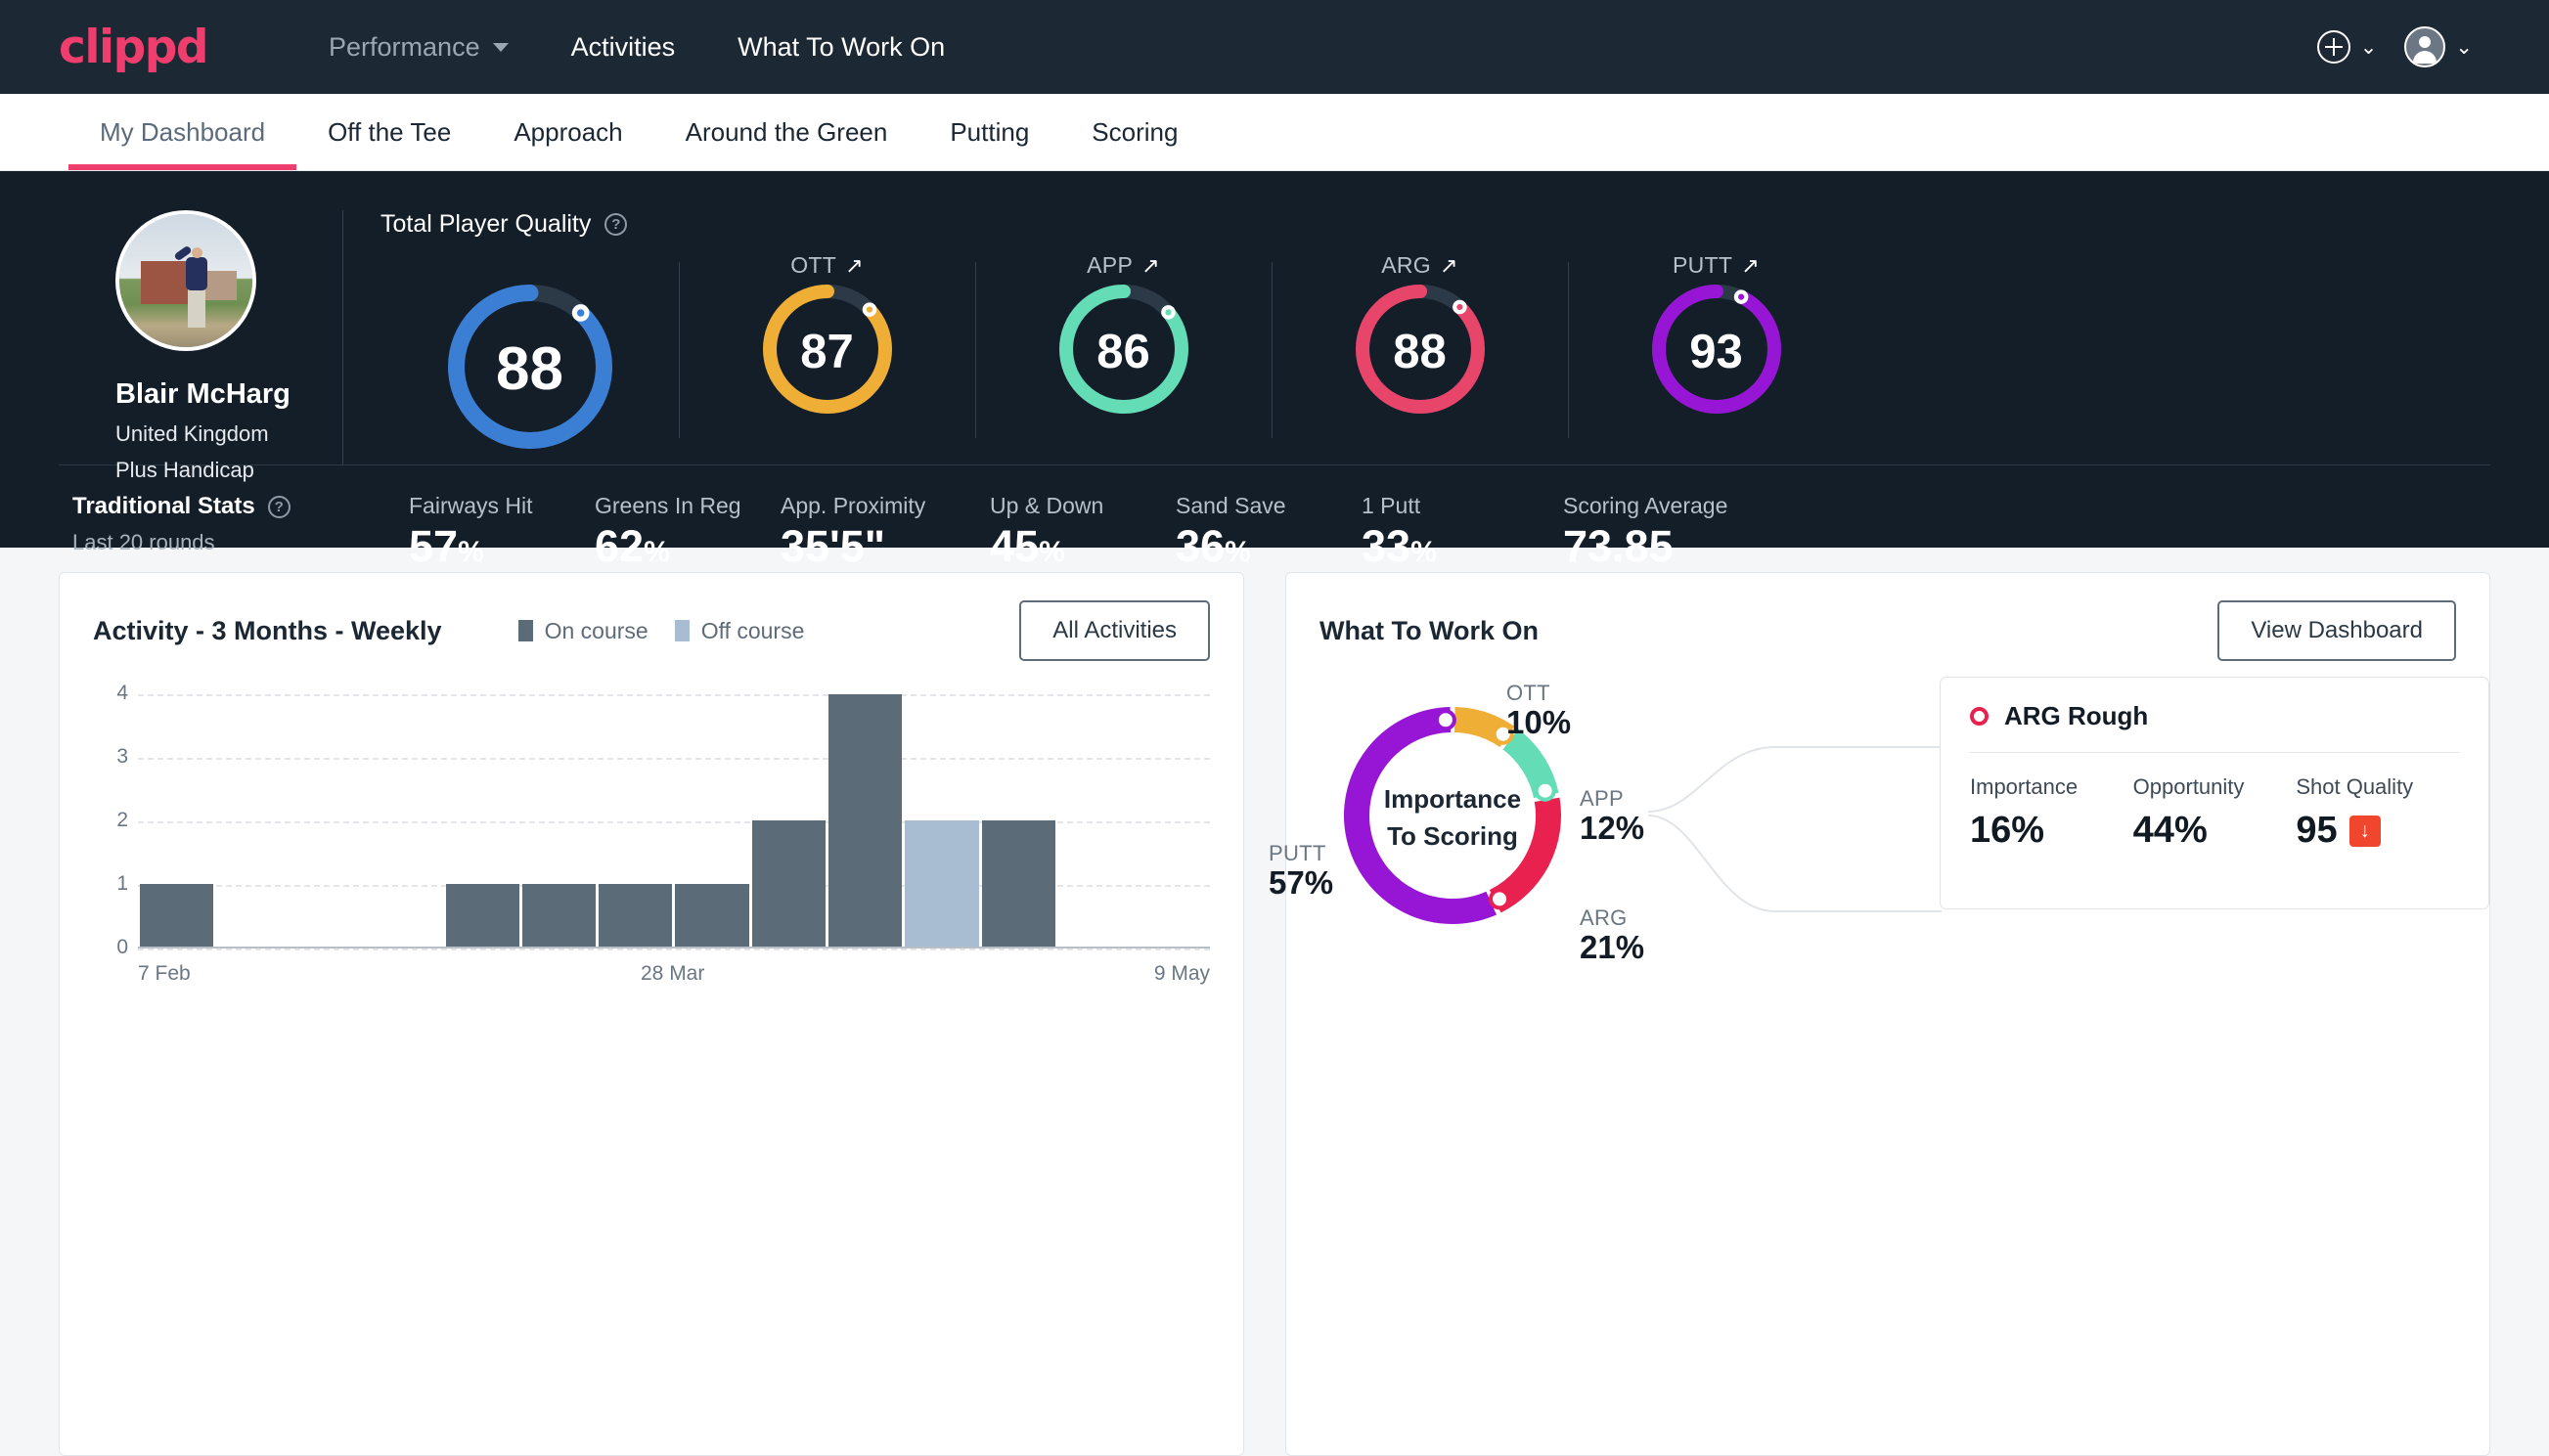 The width and height of the screenshot is (2549, 1456). Describe the element at coordinates (2378, 813) in the screenshot. I see `detail-stat-shot-quality: Shot Quality 95 ↓` at that location.